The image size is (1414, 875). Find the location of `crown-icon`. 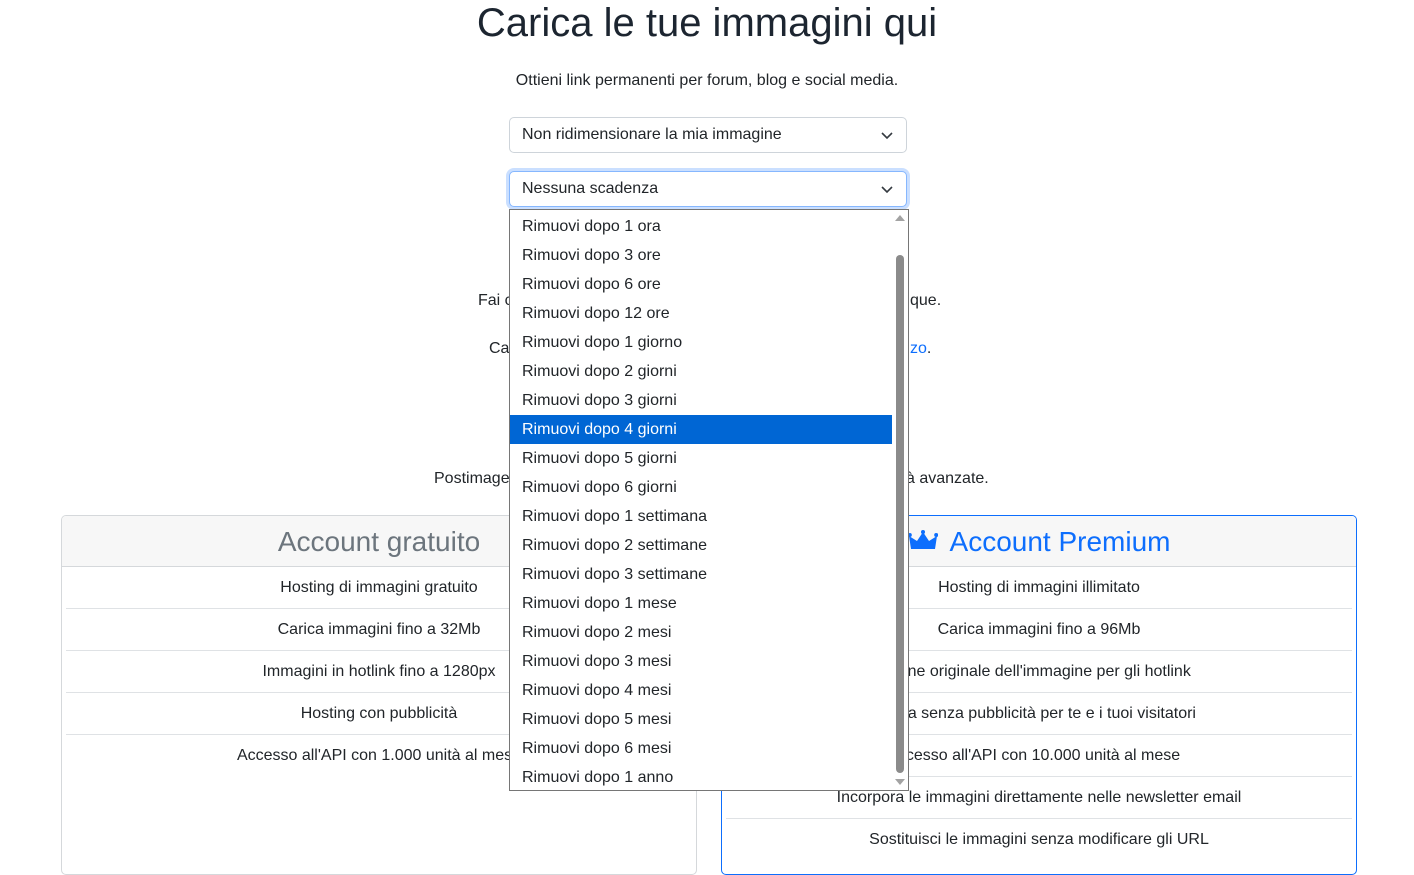

crown-icon is located at coordinates (922, 539).